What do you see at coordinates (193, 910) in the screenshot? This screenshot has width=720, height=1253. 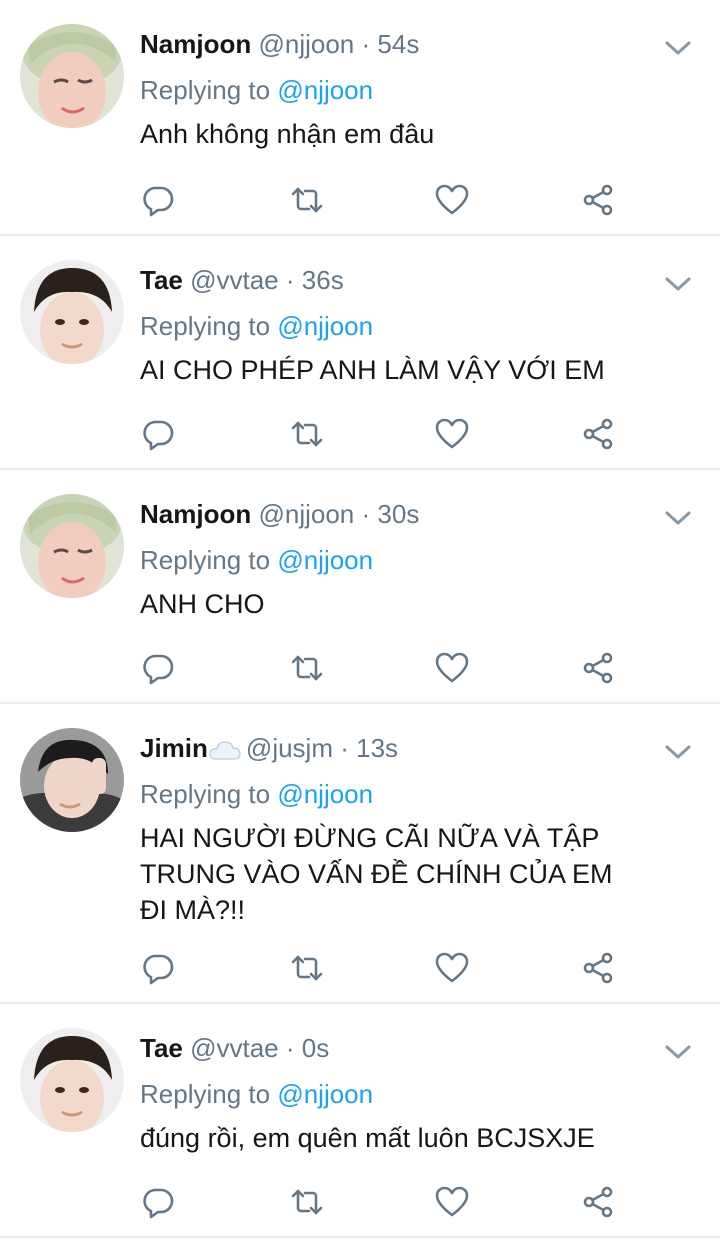 I see `tweet-text-line: ĐI MÀ?!!` at bounding box center [193, 910].